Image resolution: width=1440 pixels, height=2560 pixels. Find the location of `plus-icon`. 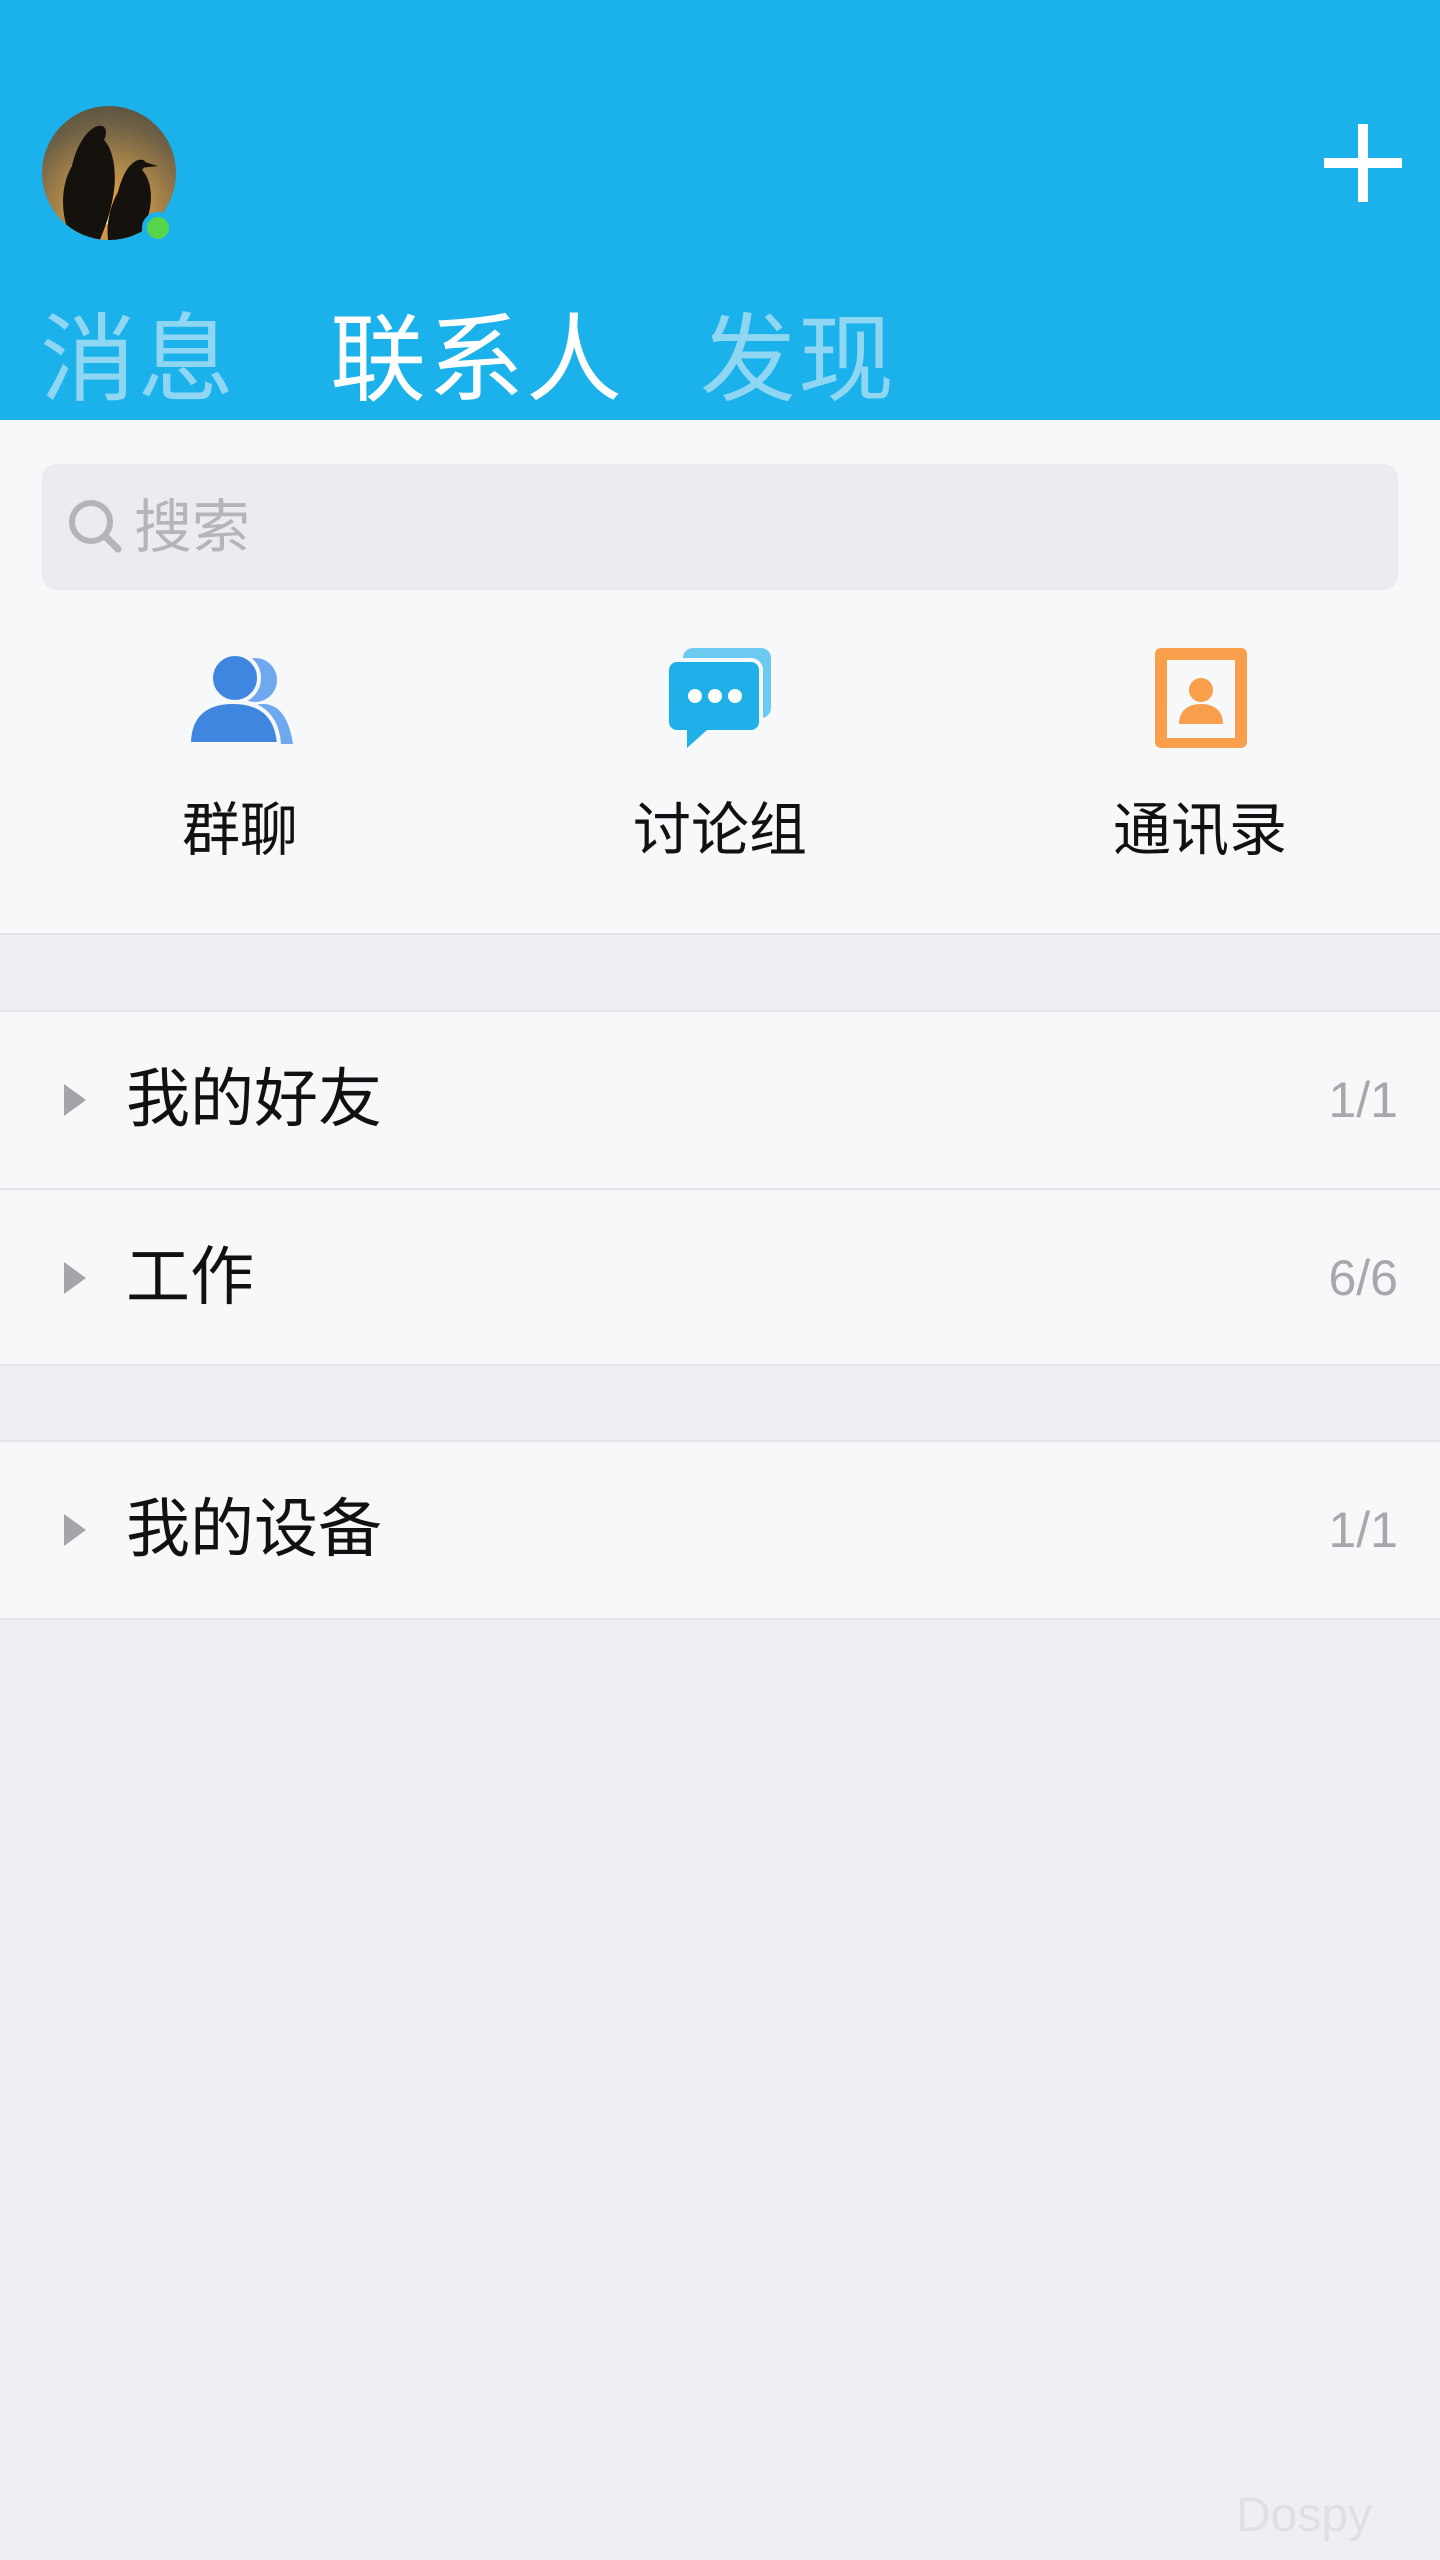

plus-icon is located at coordinates (1363, 163).